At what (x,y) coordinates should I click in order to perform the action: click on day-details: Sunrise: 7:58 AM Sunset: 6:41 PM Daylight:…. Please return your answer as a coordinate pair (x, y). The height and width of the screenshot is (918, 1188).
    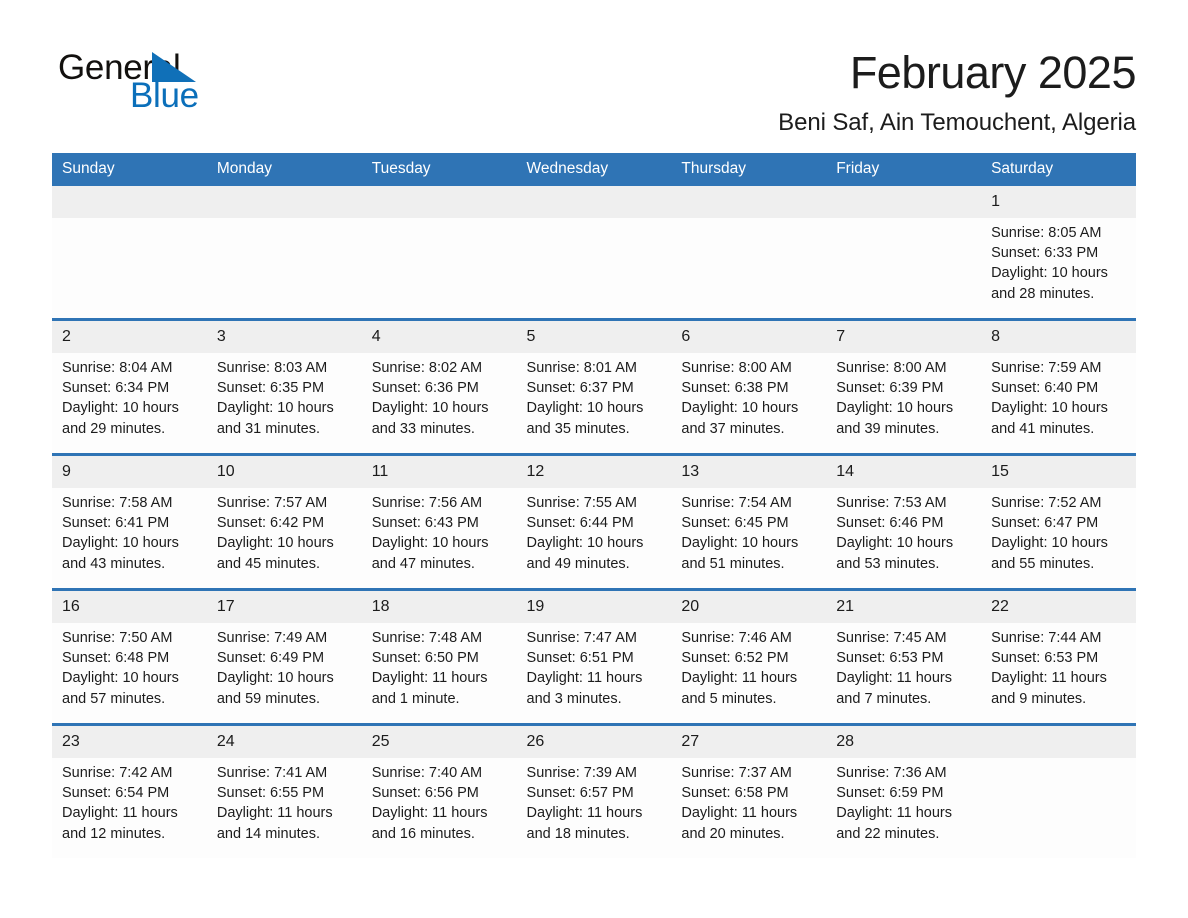
    Looking at the image, I should click on (129, 531).